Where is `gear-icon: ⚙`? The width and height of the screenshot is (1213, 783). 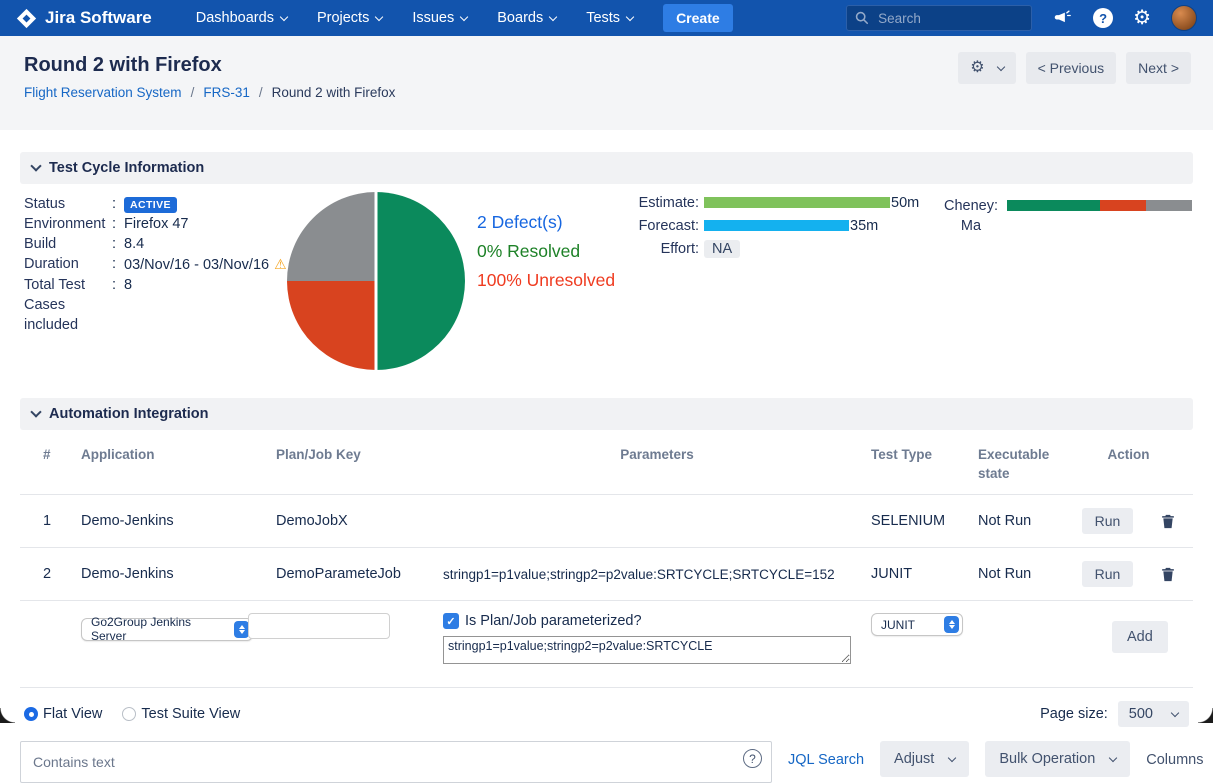 gear-icon: ⚙ is located at coordinates (977, 67).